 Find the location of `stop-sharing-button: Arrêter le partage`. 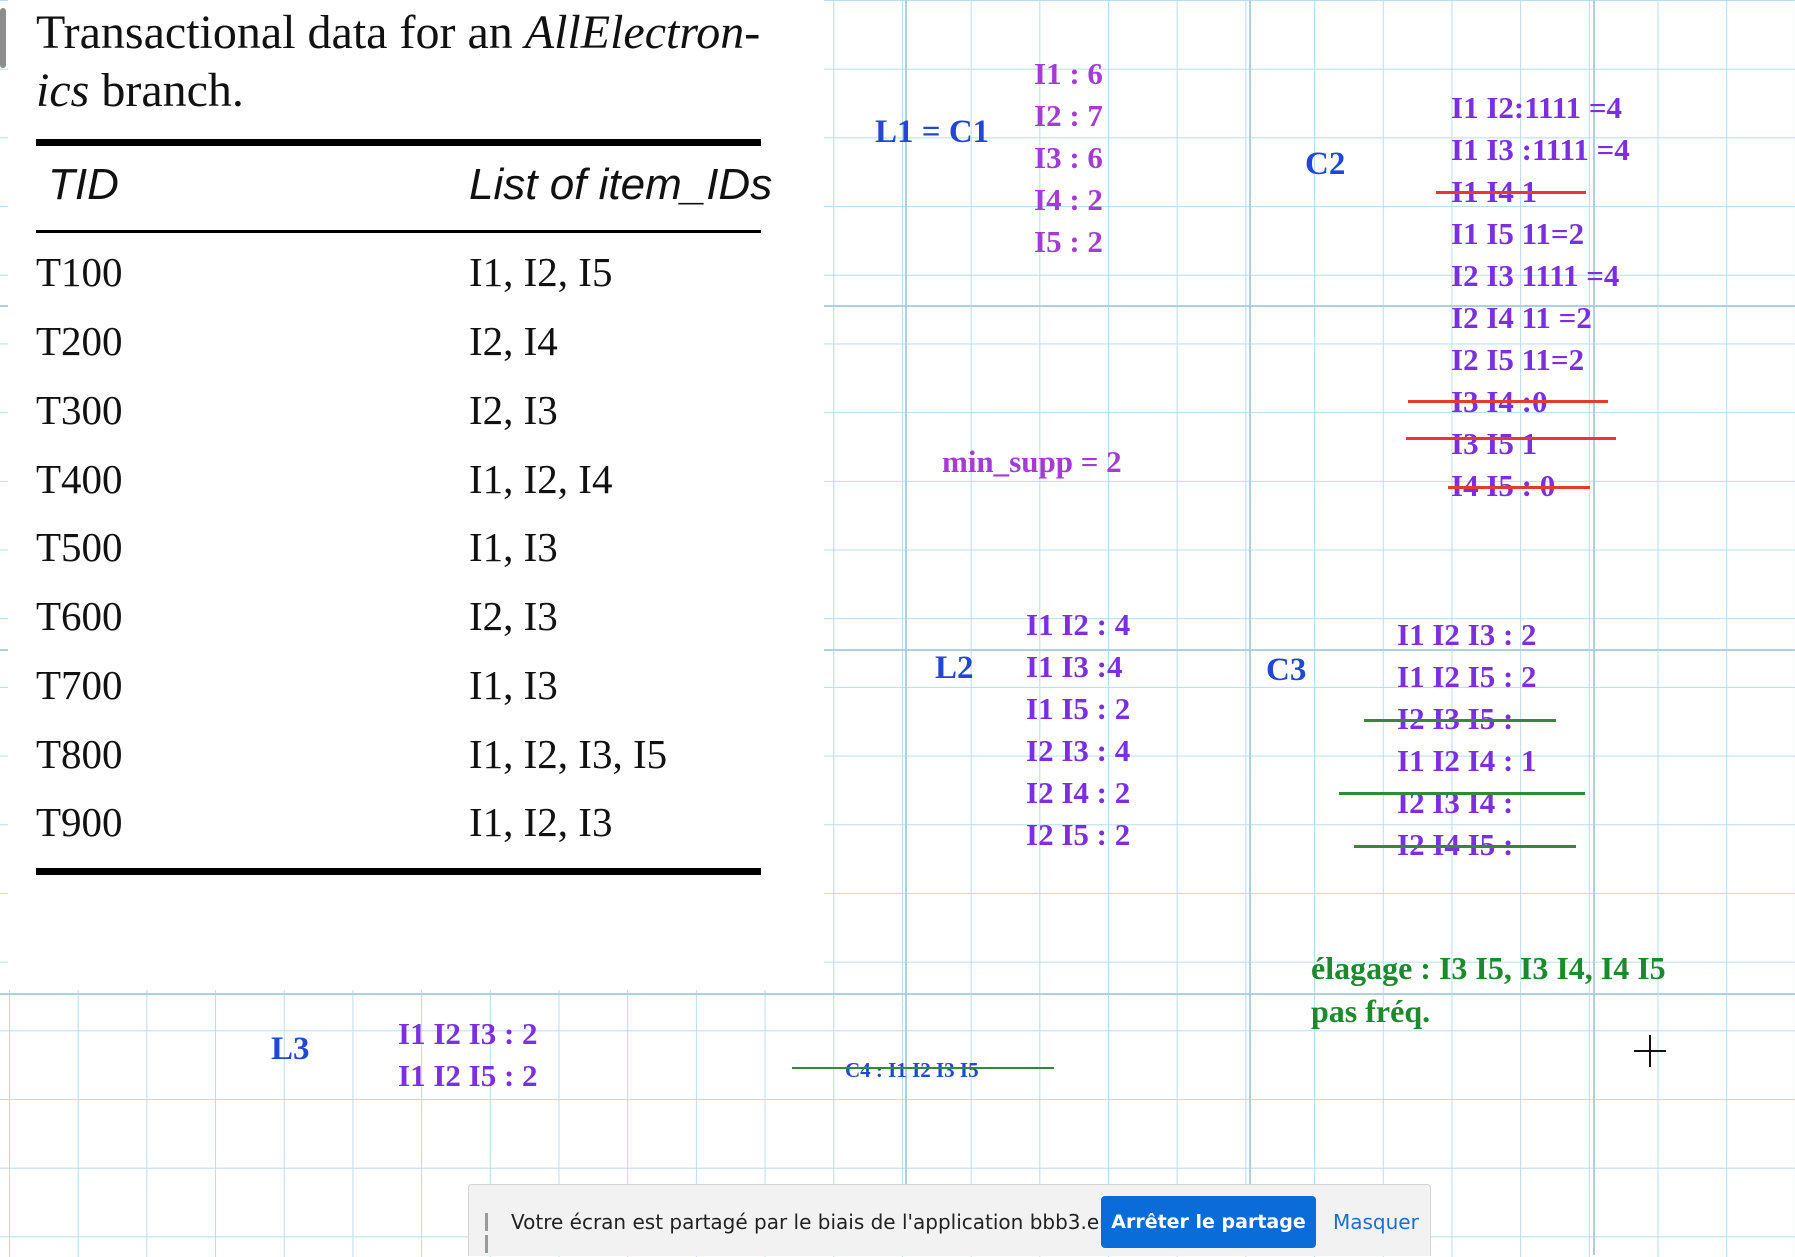

stop-sharing-button: Arrêter le partage is located at coordinates (1208, 1222).